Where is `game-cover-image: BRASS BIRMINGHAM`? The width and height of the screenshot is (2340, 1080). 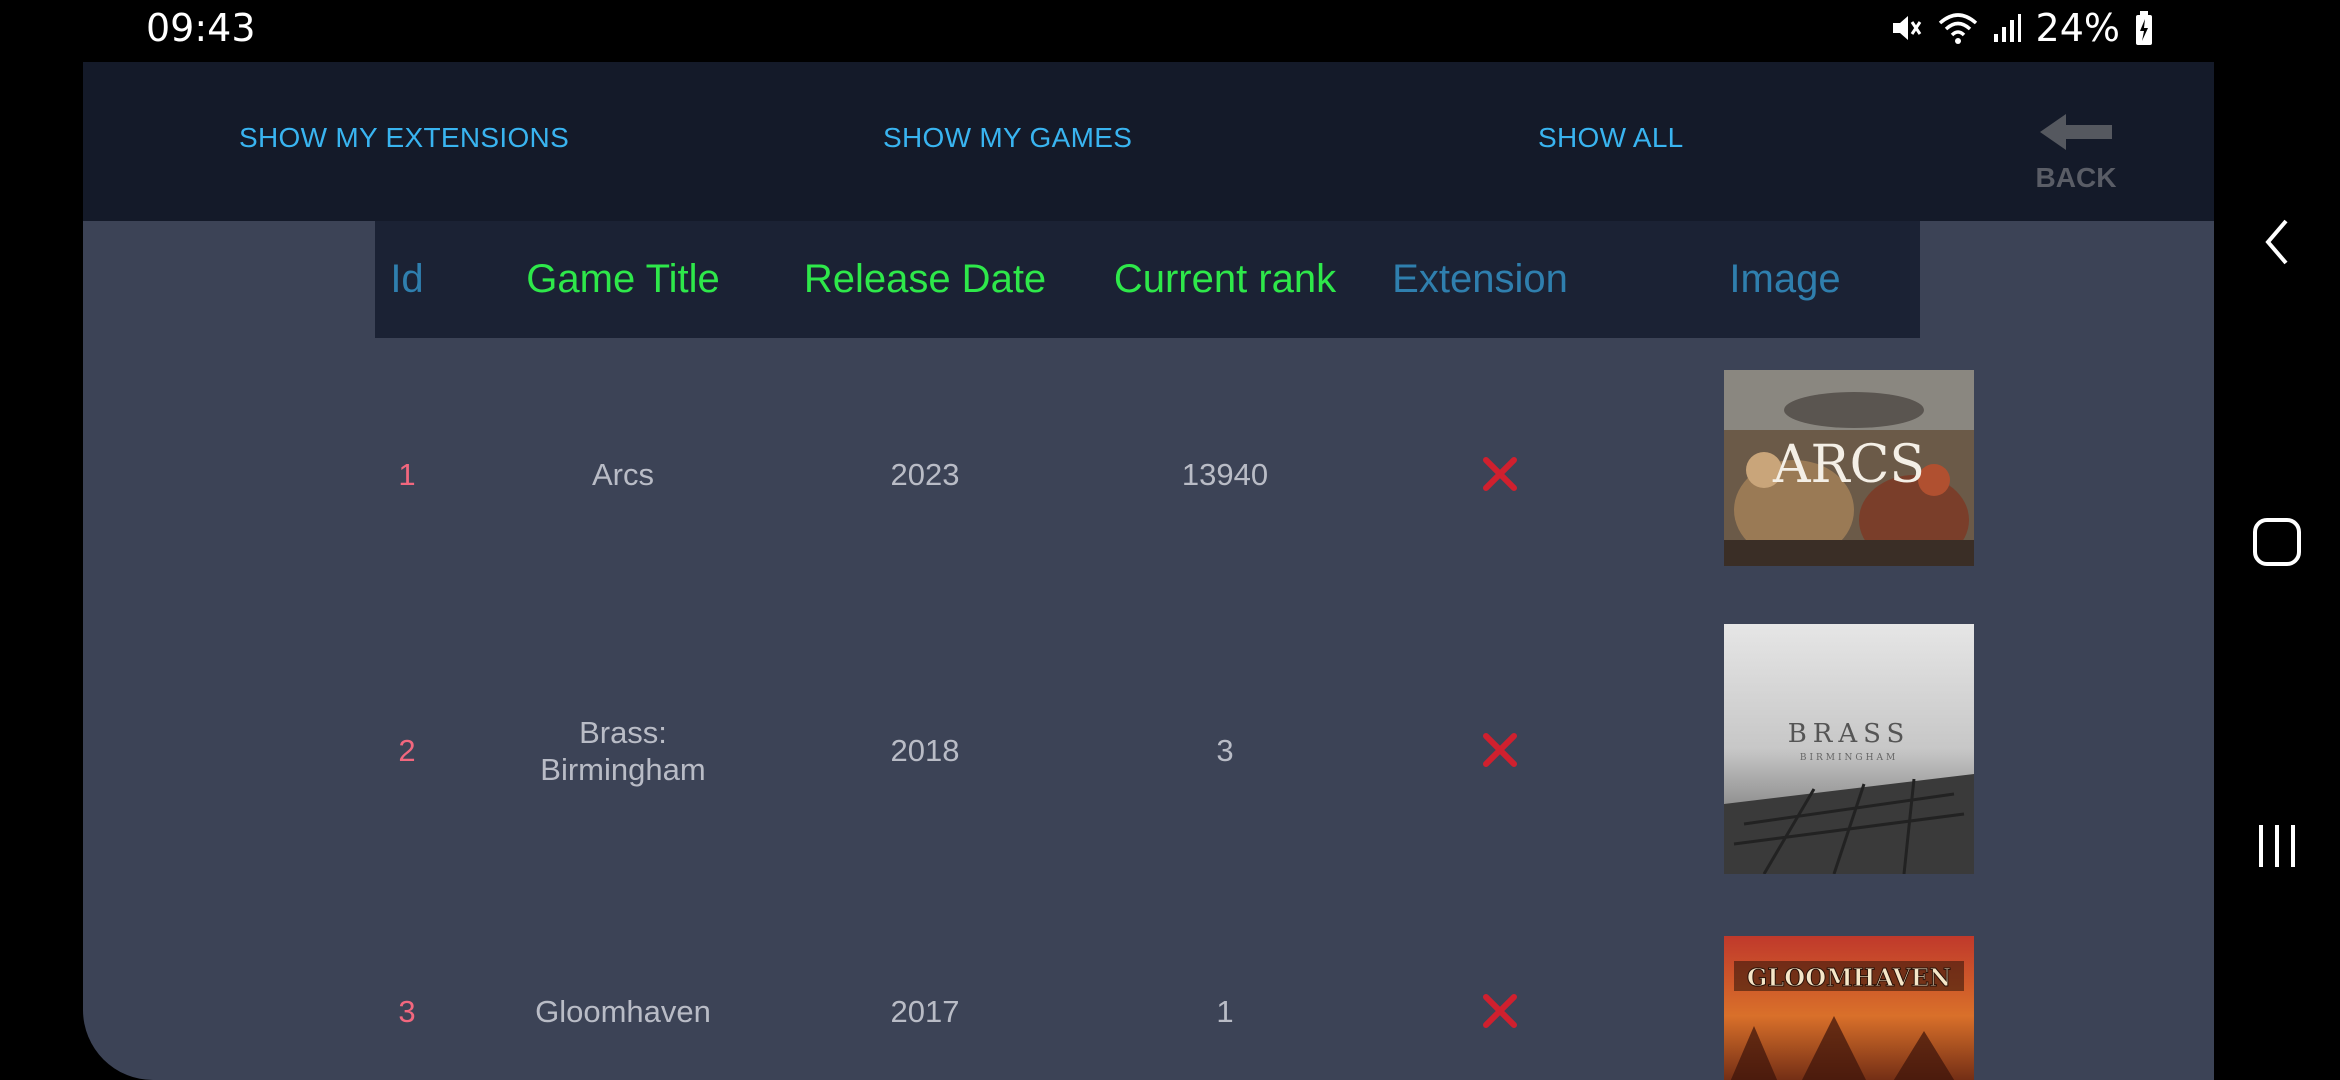 game-cover-image: BRASS BIRMINGHAM is located at coordinates (1849, 749).